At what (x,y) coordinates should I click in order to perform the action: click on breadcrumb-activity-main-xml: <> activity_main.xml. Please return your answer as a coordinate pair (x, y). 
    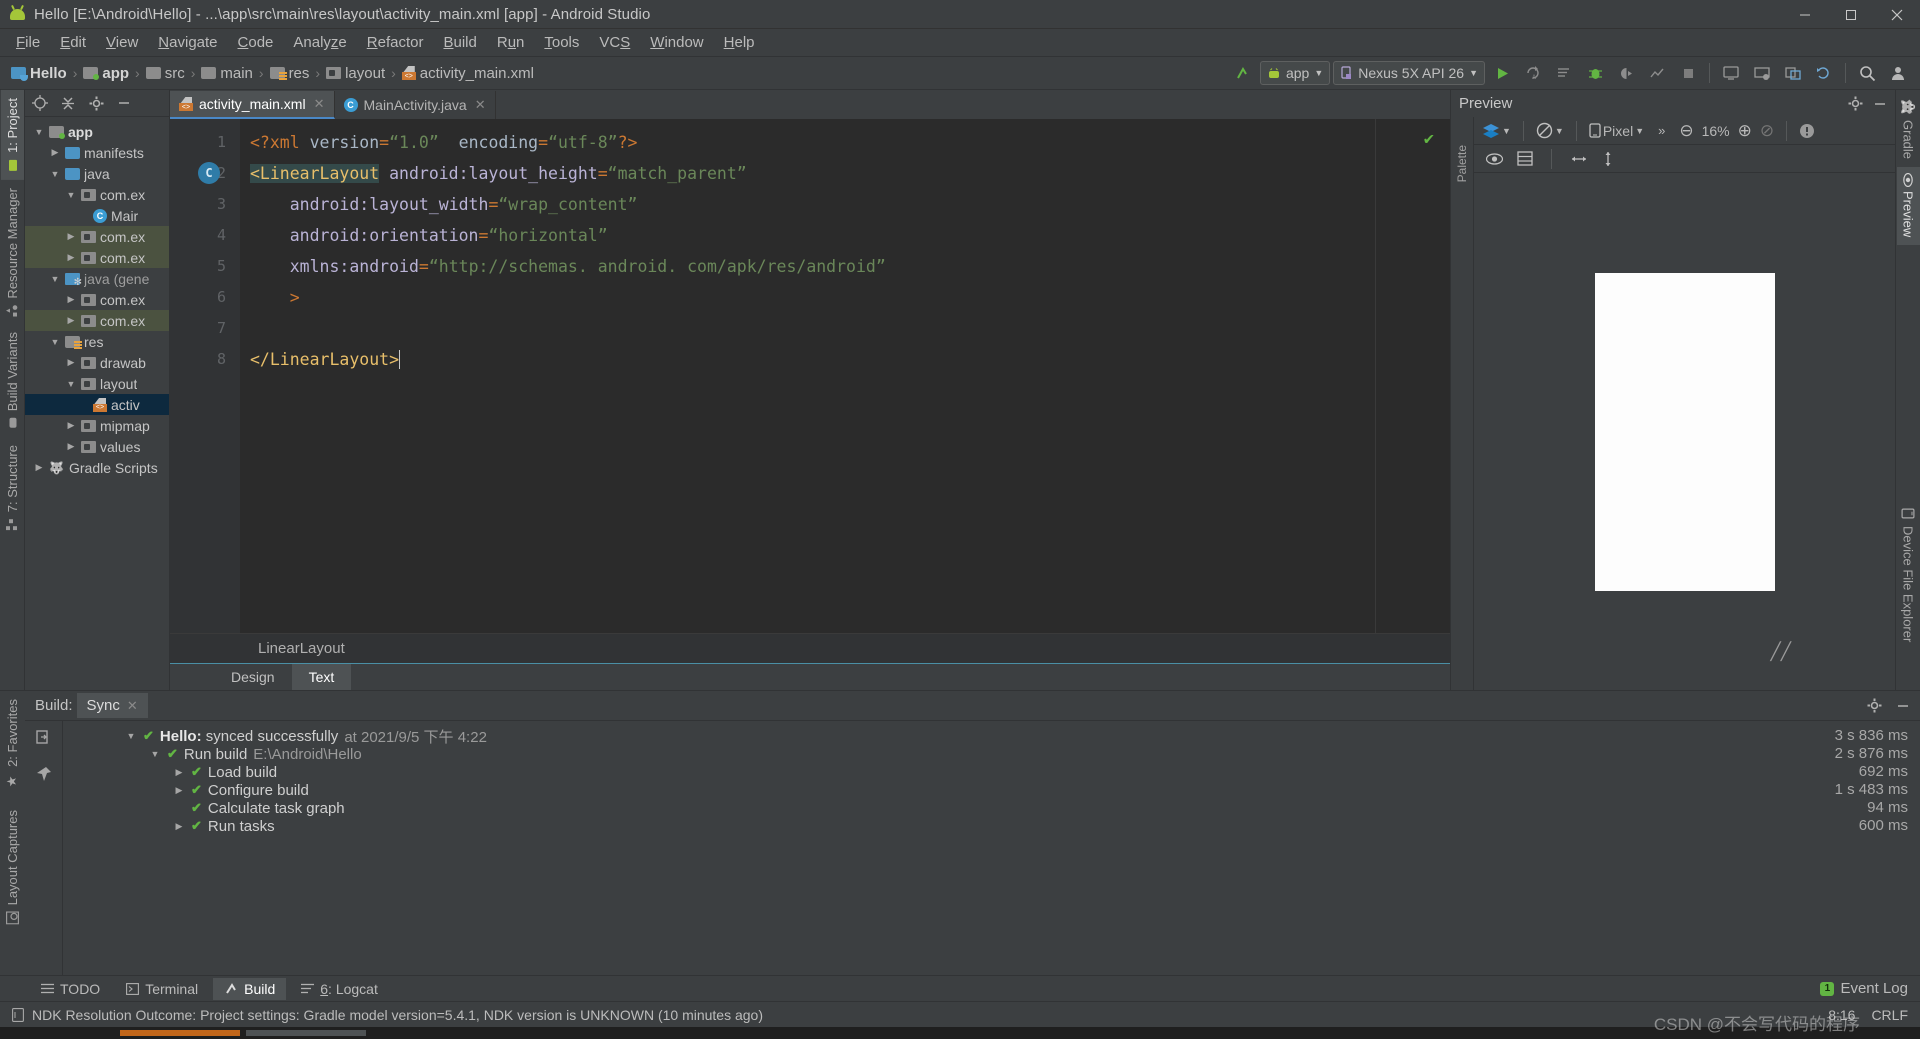
    Looking at the image, I should click on (468, 73).